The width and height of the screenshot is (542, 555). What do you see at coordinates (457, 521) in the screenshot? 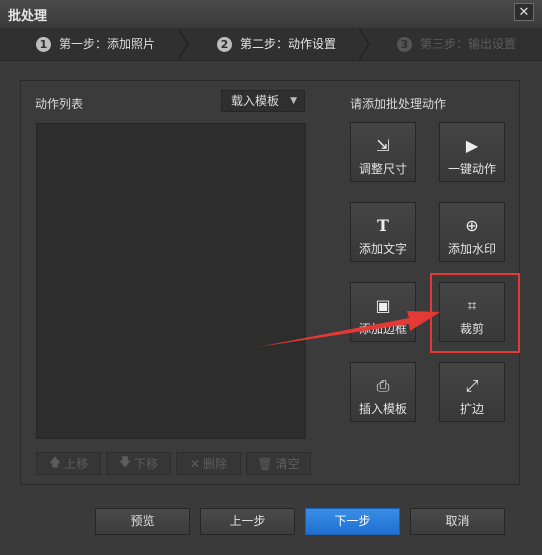
I see `cancel-button: 取消` at bounding box center [457, 521].